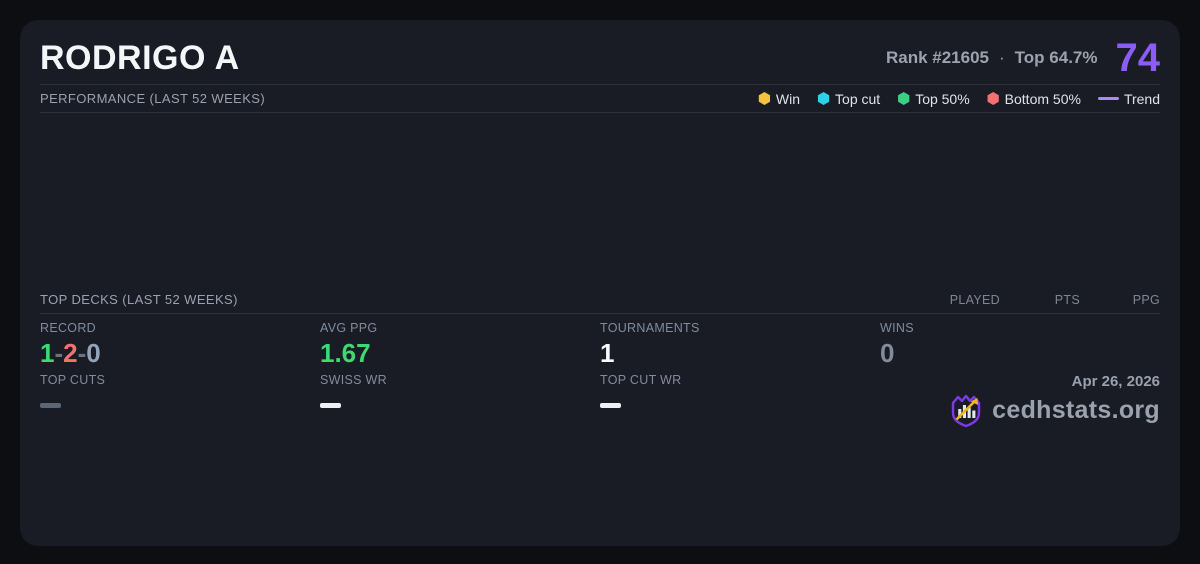 The height and width of the screenshot is (564, 1200). What do you see at coordinates (73, 380) in the screenshot?
I see `stat-label: TOP CUTS` at bounding box center [73, 380].